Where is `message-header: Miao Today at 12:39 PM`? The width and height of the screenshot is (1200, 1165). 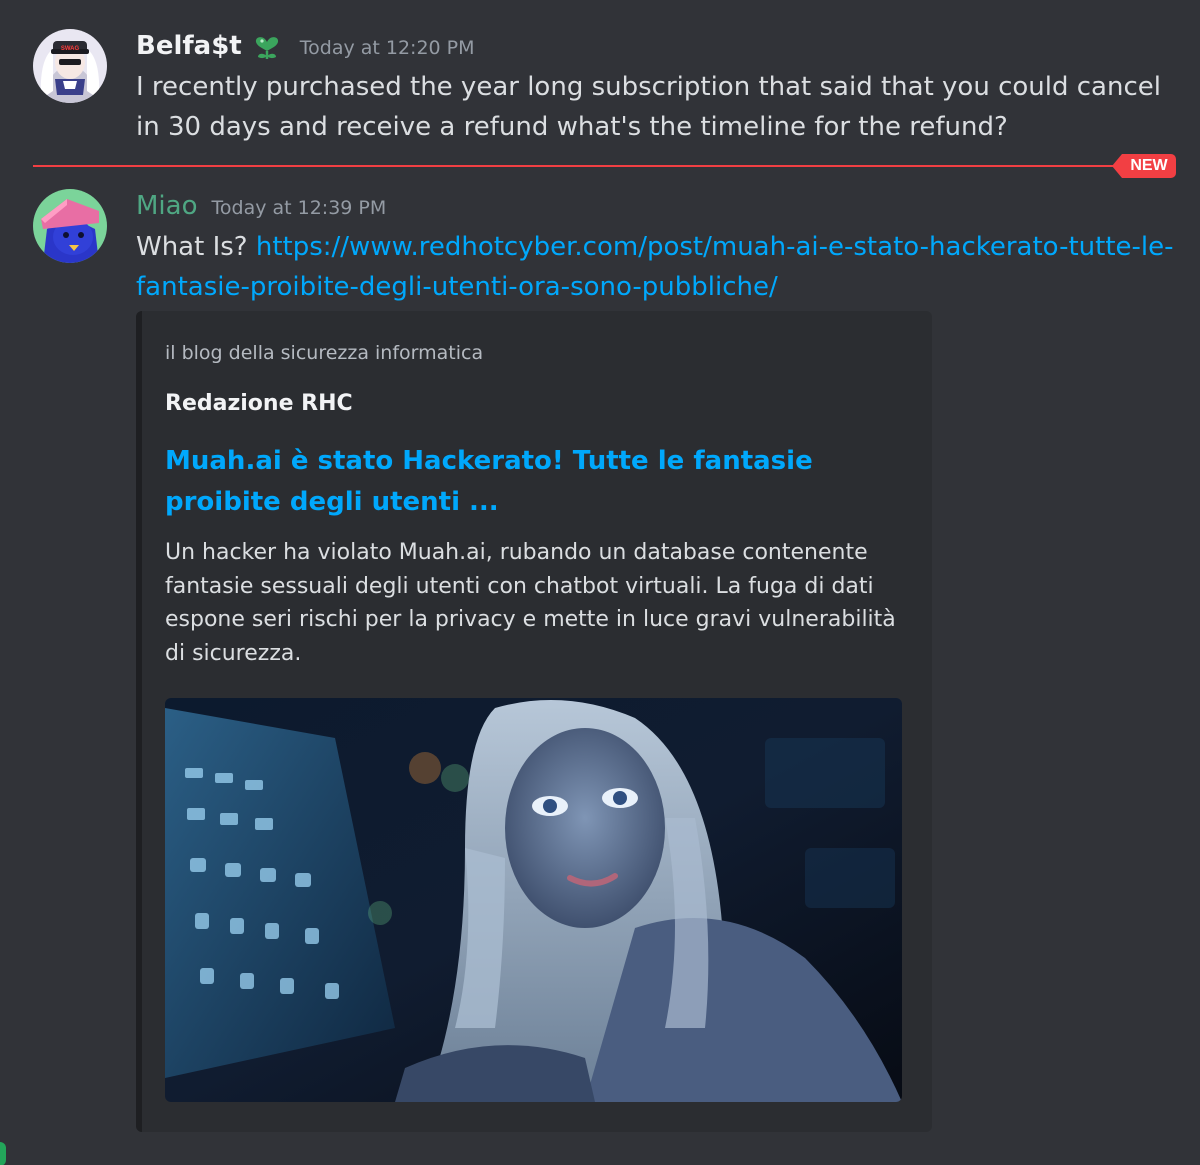 message-header: Miao Today at 12:39 PM is located at coordinates (261, 206).